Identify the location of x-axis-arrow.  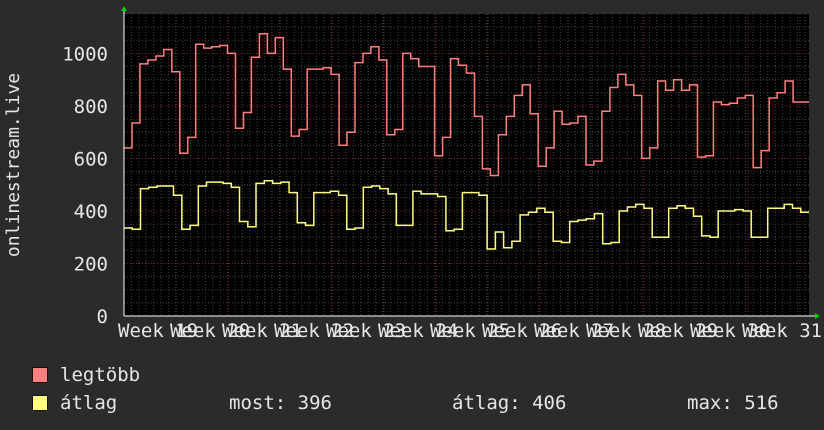
(817, 316).